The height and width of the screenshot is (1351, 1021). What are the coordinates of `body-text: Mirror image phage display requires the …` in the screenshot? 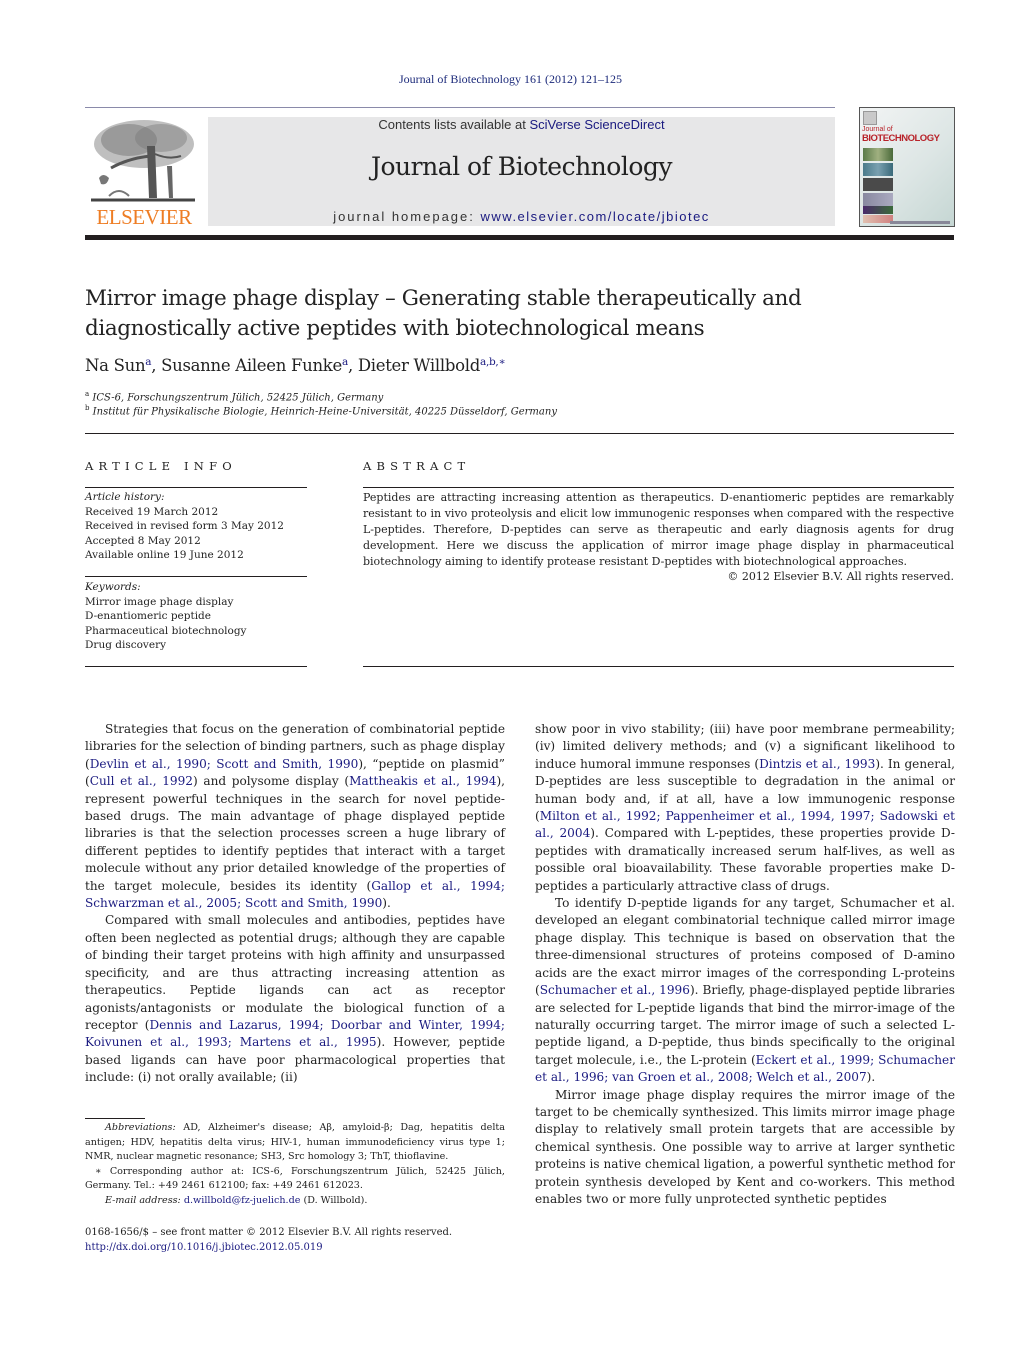 It's located at (745, 1146).